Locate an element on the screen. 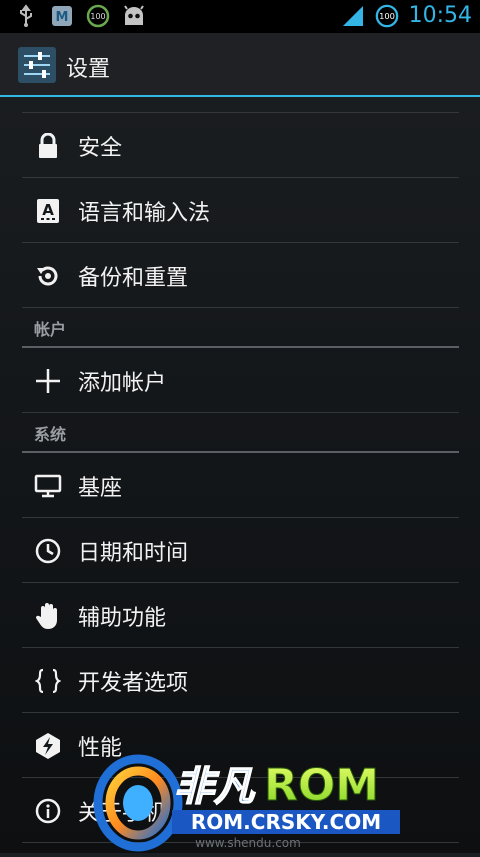 The image size is (480, 857). dock-monitor-icon is located at coordinates (48, 486).